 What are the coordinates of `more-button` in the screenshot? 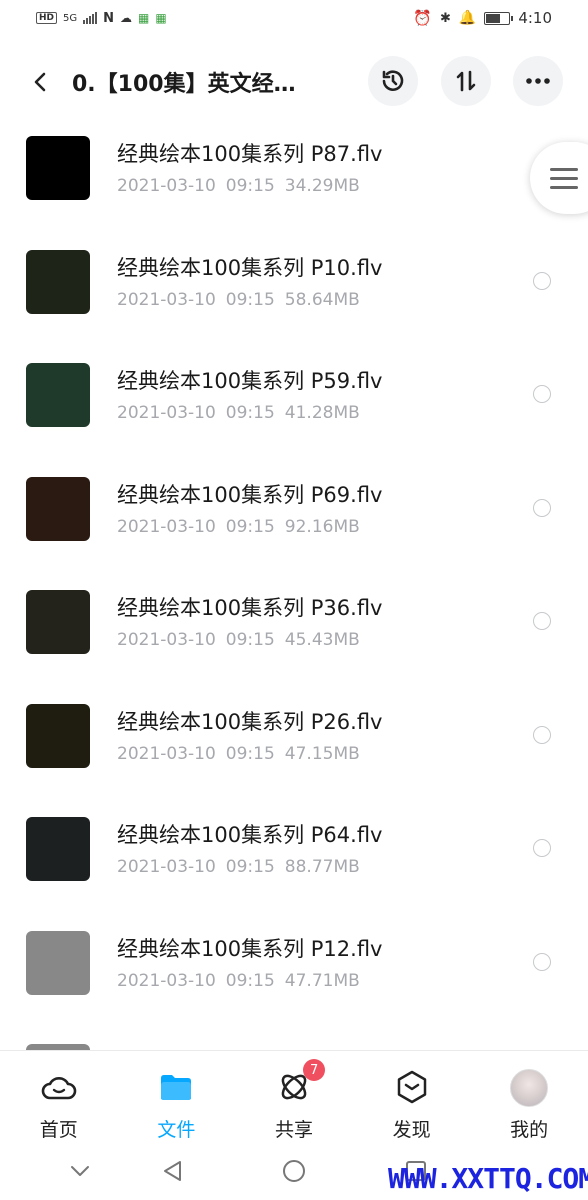 It's located at (538, 81).